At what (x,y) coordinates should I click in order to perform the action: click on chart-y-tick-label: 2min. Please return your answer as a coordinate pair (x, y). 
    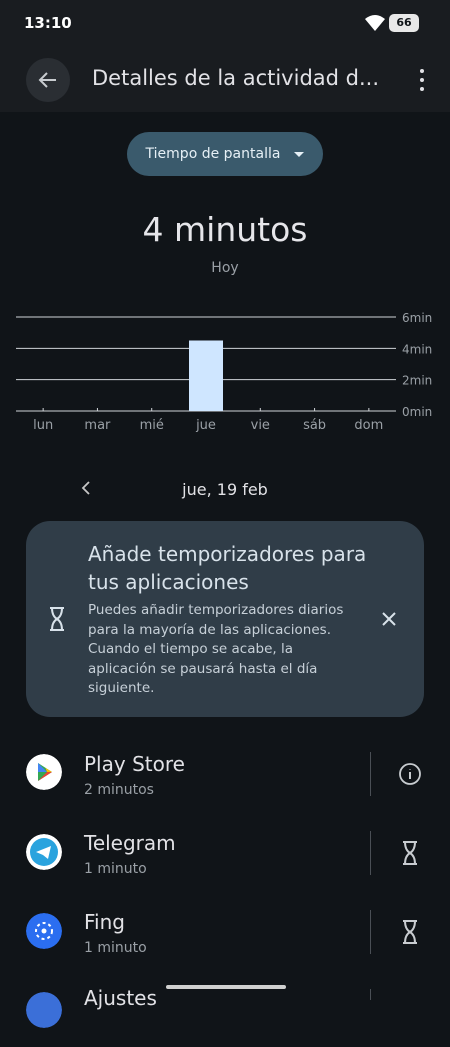
    Looking at the image, I should click on (417, 381).